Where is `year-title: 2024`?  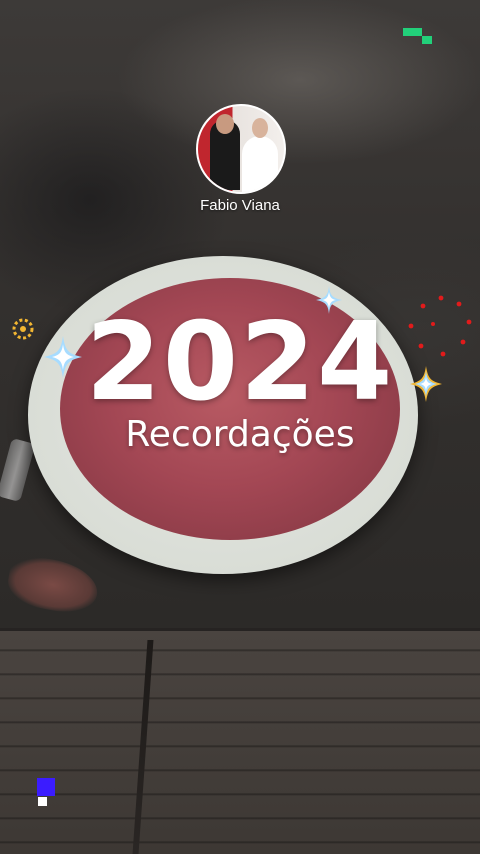 year-title: 2024 is located at coordinates (240, 362).